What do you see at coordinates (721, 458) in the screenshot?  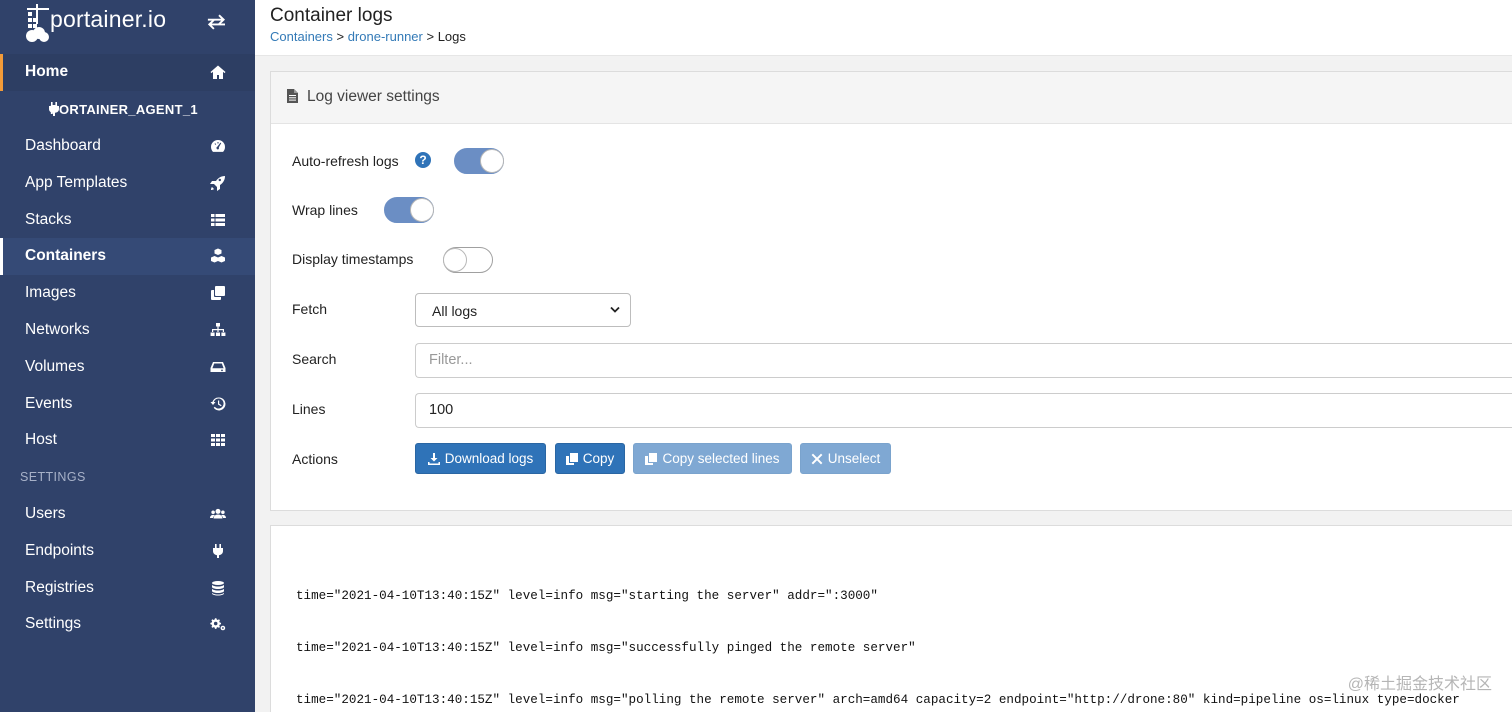 I see `copy-selected-lines-label: Copy selected lines` at bounding box center [721, 458].